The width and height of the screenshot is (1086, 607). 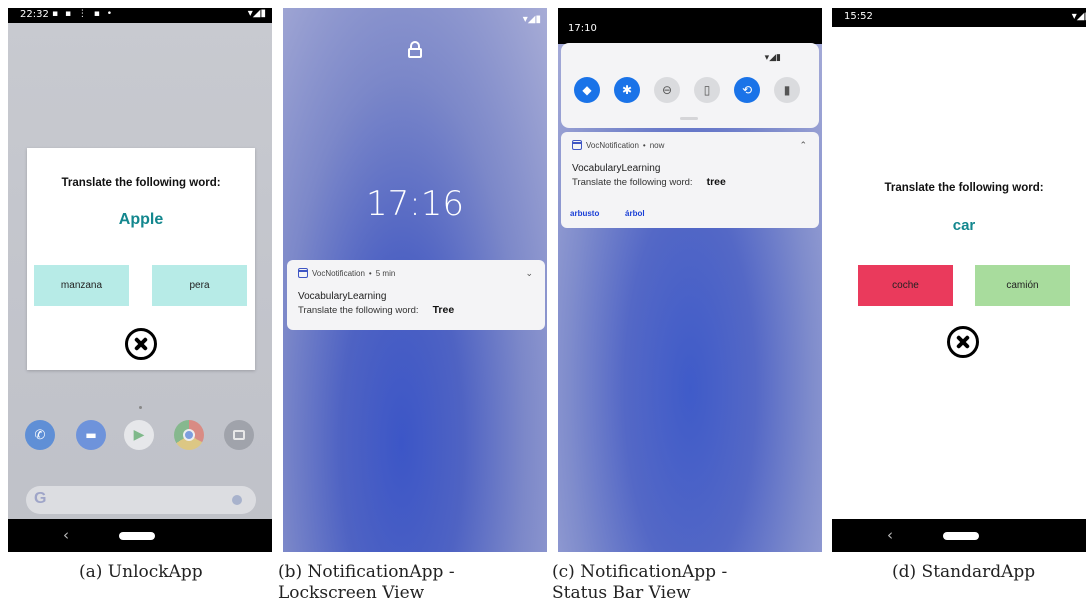 What do you see at coordinates (141, 572) in the screenshot?
I see `caption-a: (a) UnlockApp` at bounding box center [141, 572].